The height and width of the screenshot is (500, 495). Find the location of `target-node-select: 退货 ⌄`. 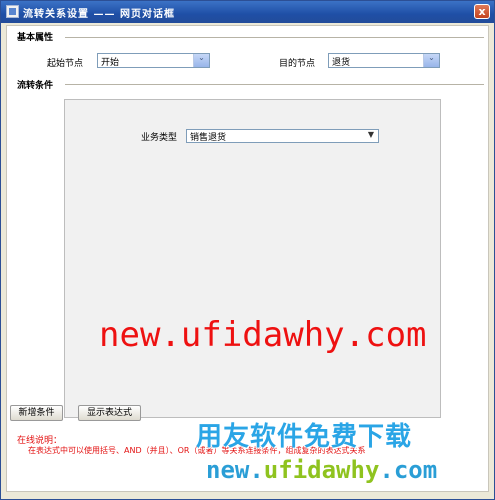

target-node-select: 退货 ⌄ is located at coordinates (384, 60).